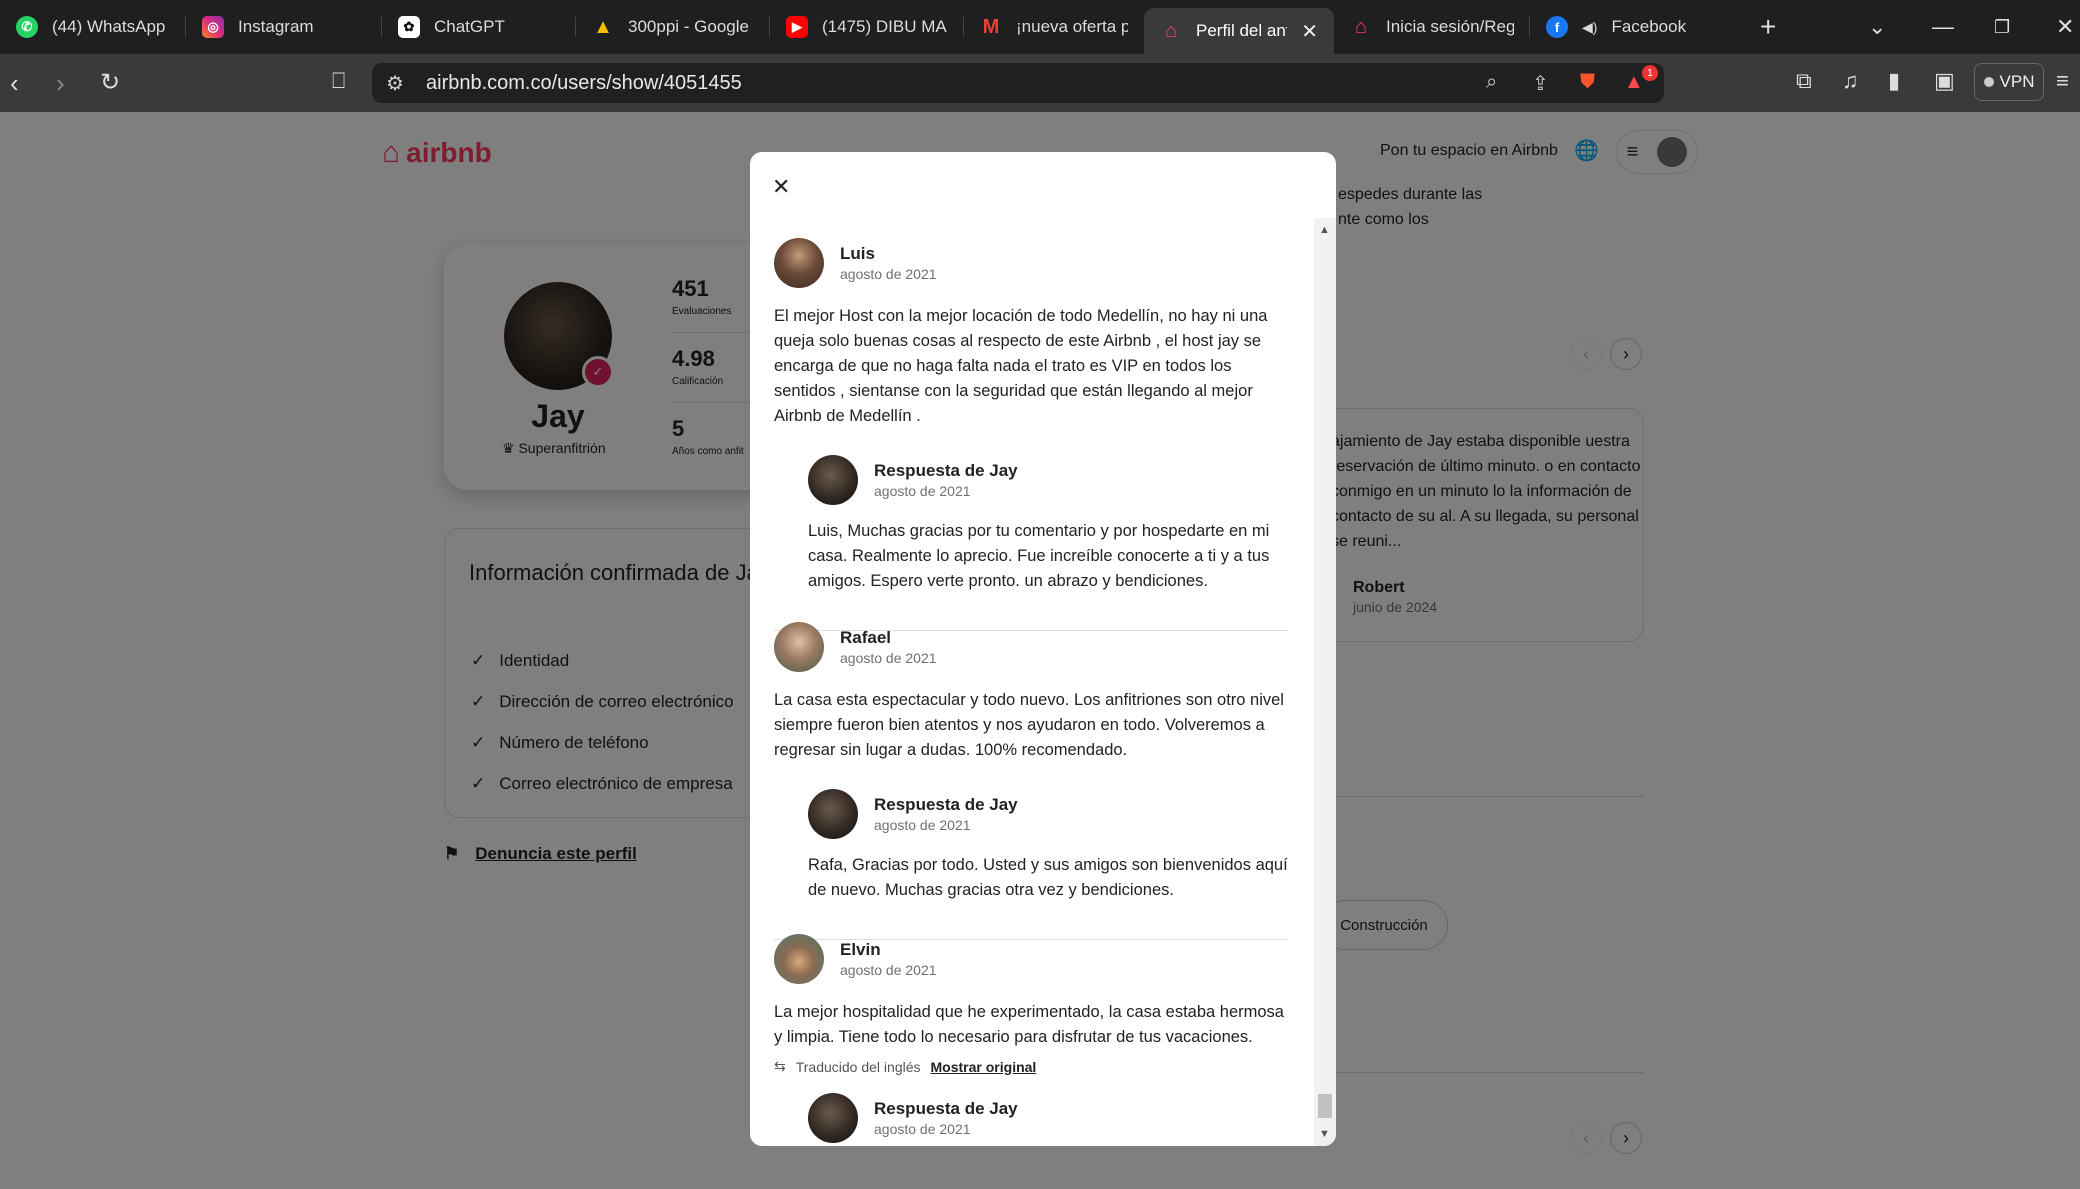 The image size is (2080, 1189). I want to click on back-icon: ‹, so click(14, 83).